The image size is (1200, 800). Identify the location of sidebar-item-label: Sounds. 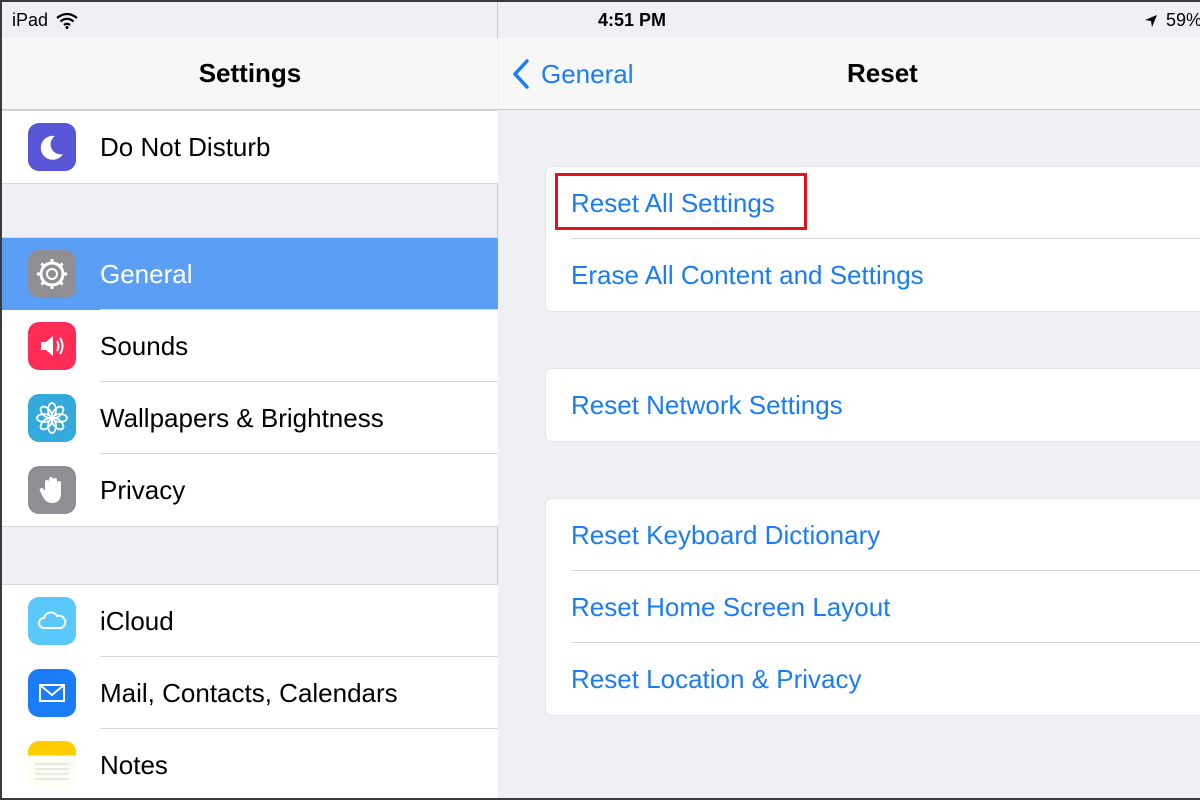
(144, 345).